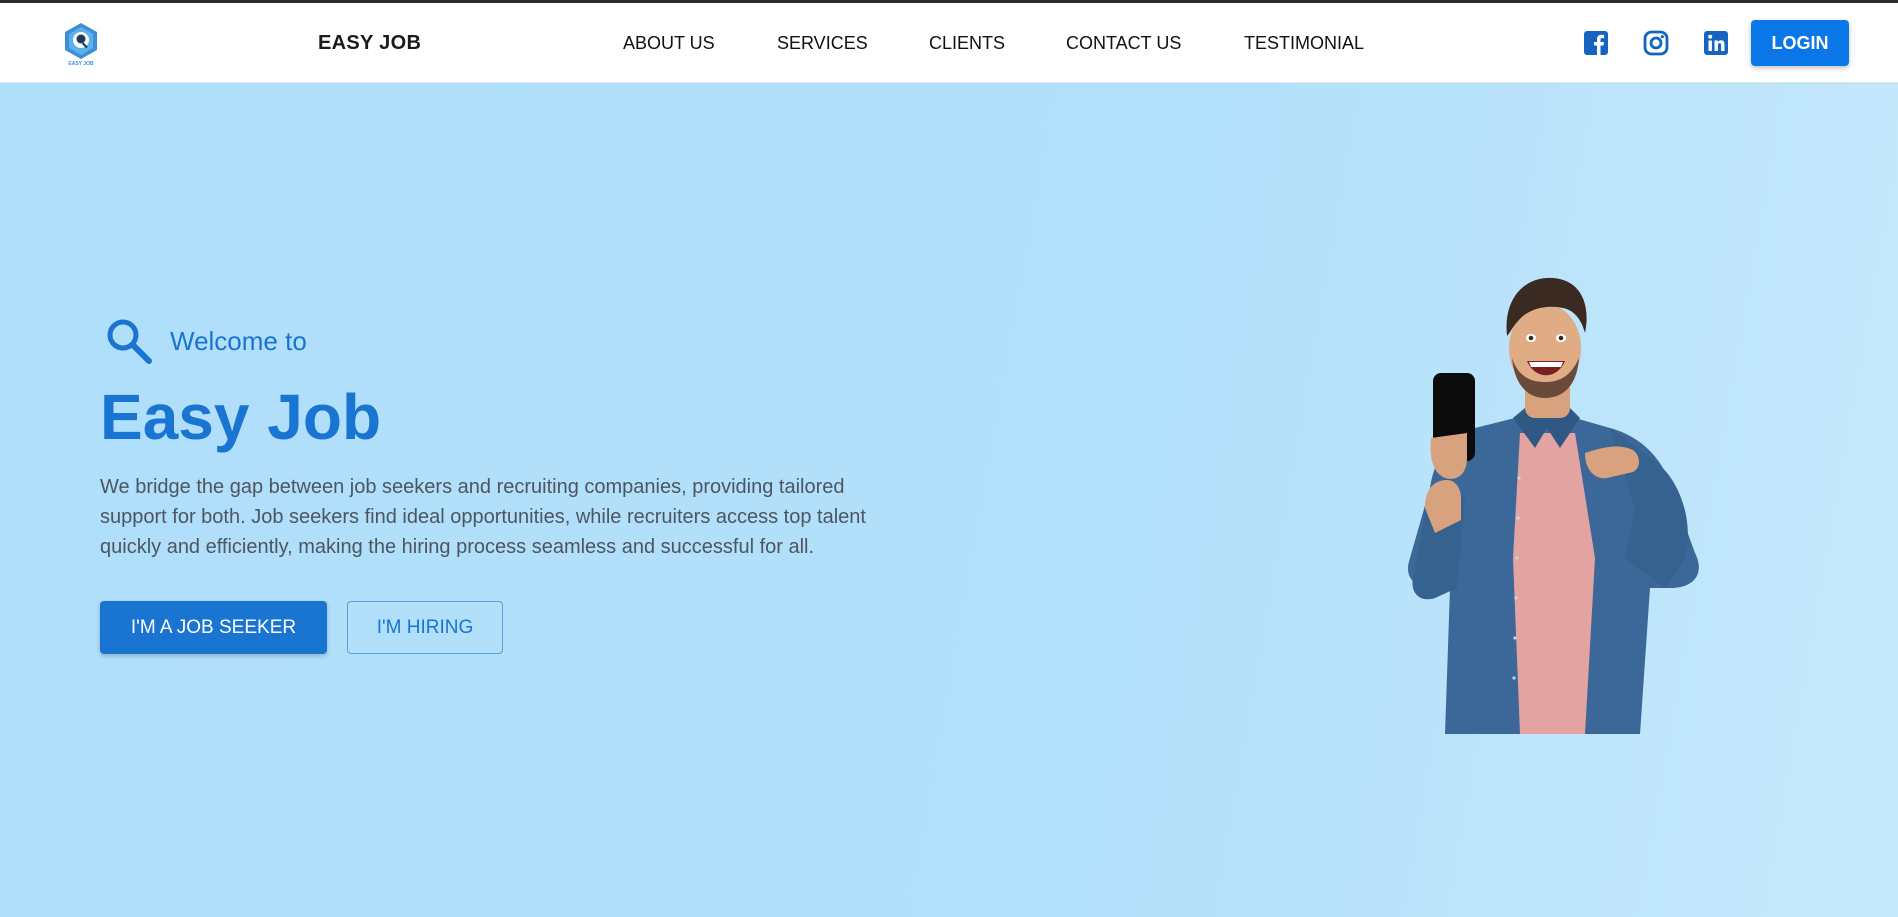 This screenshot has height=917, width=1898. Describe the element at coordinates (967, 43) in the screenshot. I see `nav-clients: CLIENTS` at that location.